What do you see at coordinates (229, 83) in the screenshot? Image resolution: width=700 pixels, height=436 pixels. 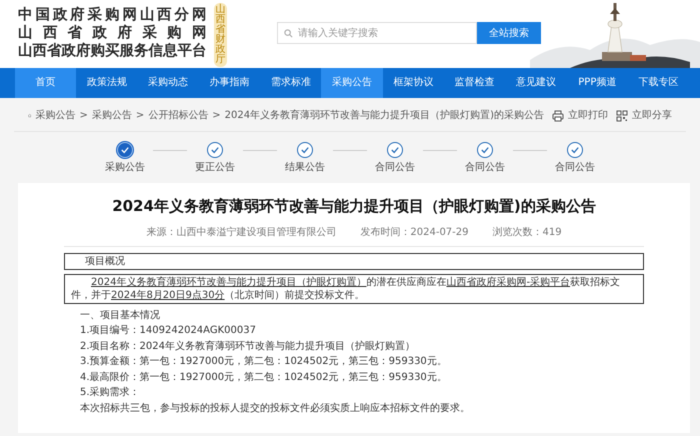 I see `nav-tab: 办事指南` at bounding box center [229, 83].